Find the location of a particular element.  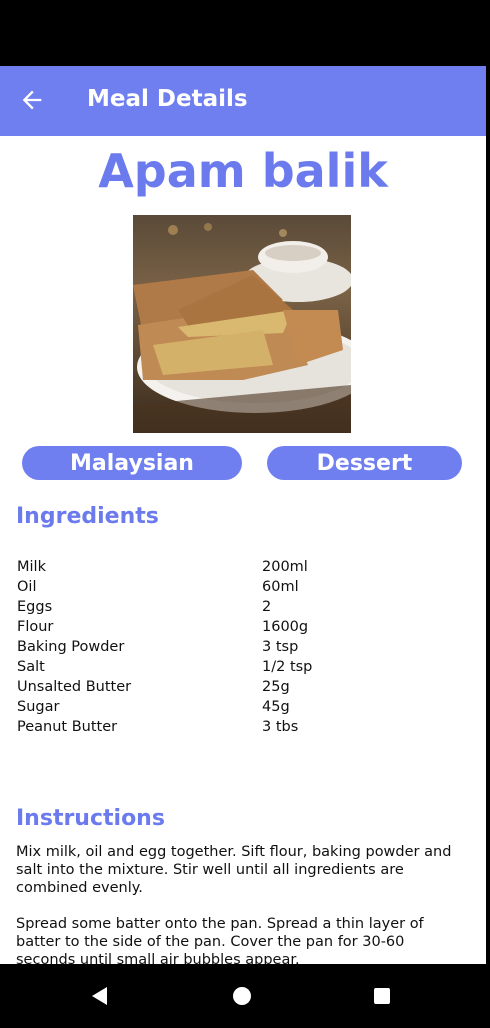

ingredient-measure: 25g is located at coordinates (276, 687).